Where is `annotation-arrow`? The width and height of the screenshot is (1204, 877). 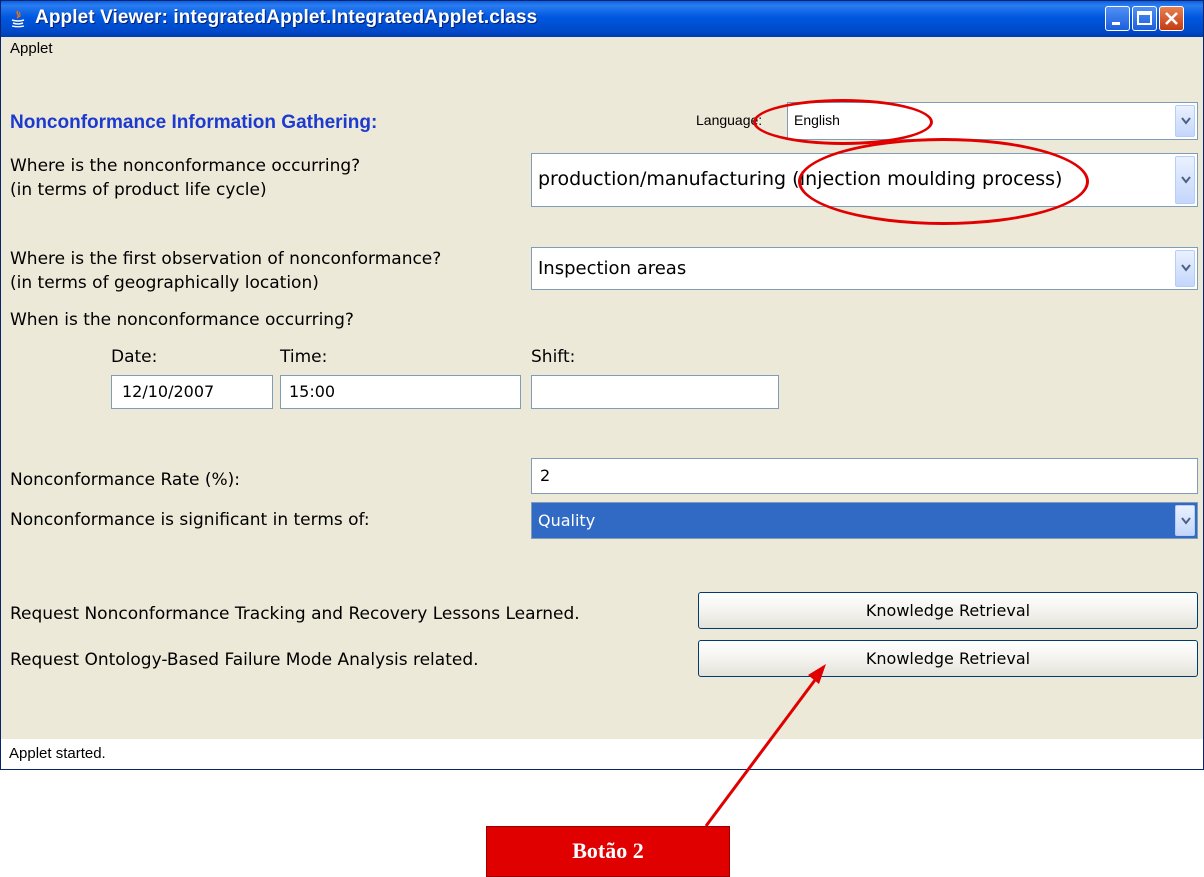 annotation-arrow is located at coordinates (765, 745).